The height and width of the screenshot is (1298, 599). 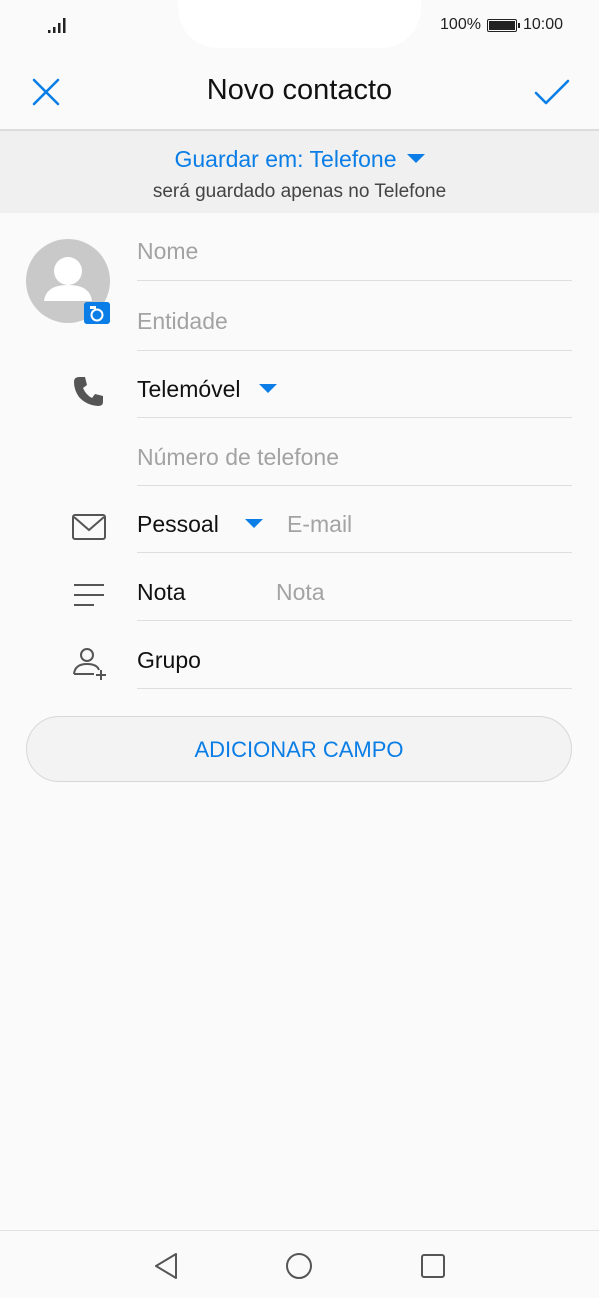 I want to click on save-location-dropdown: Guardar em: Telefone, so click(x=299, y=159).